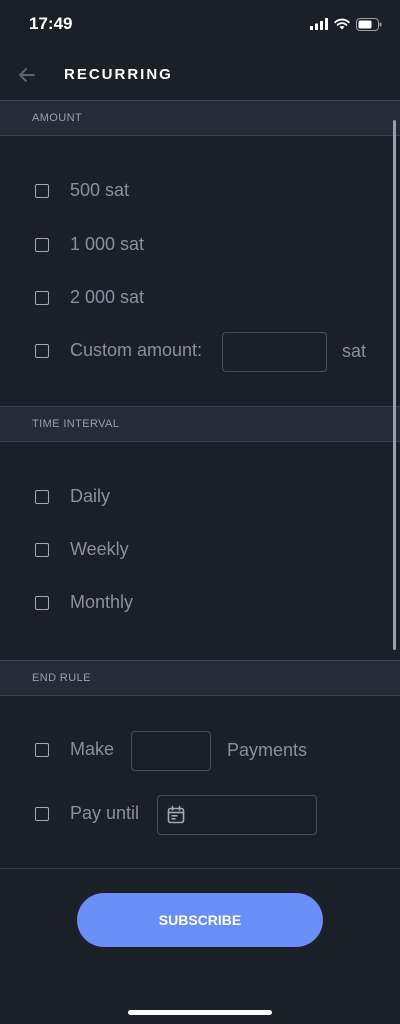 The image size is (400, 1024). I want to click on calendar-icon, so click(176, 815).